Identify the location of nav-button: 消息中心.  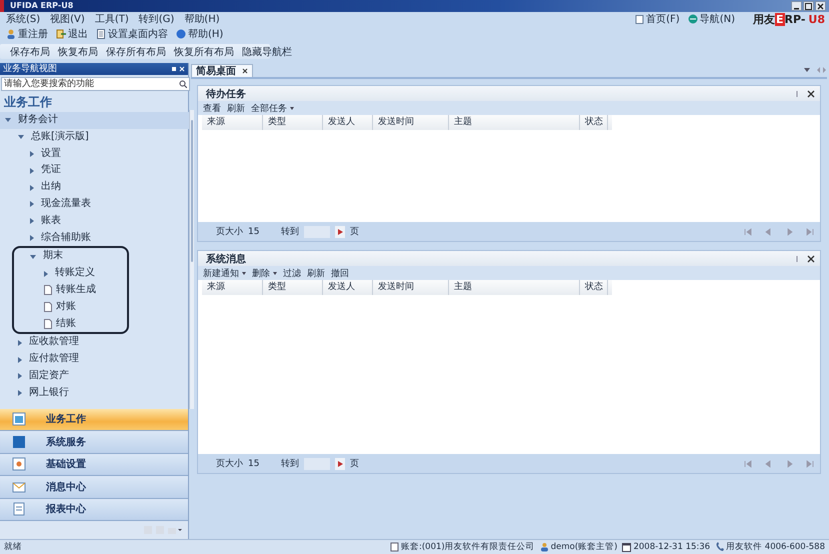
(94, 487).